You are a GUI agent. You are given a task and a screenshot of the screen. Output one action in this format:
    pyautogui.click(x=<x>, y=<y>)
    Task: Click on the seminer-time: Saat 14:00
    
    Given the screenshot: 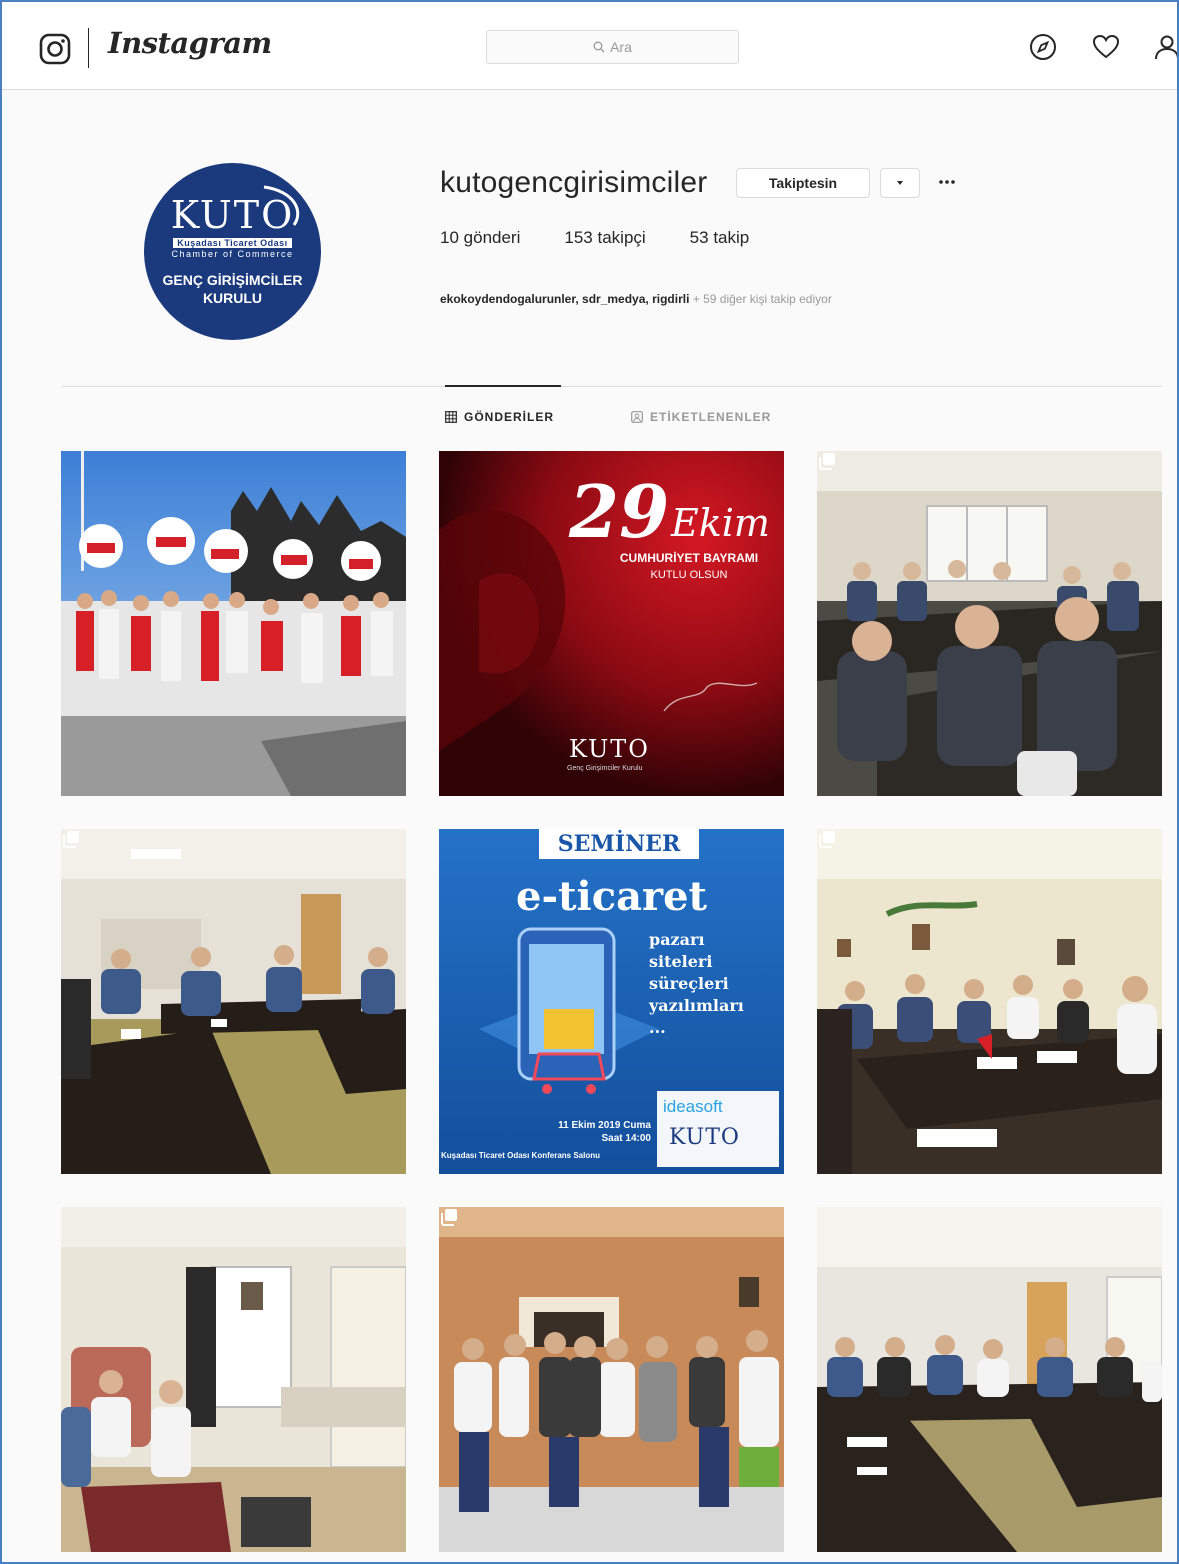 What is the action you would take?
    pyautogui.click(x=626, y=1138)
    